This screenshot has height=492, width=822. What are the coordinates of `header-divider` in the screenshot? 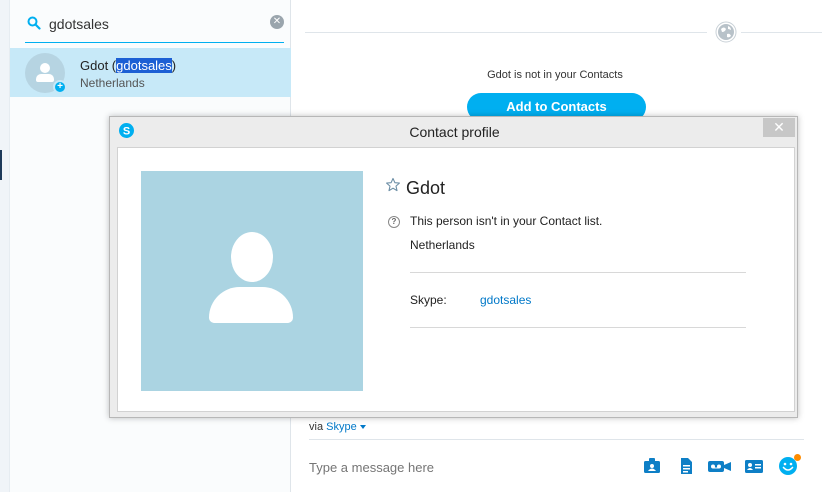 It's located at (506, 32).